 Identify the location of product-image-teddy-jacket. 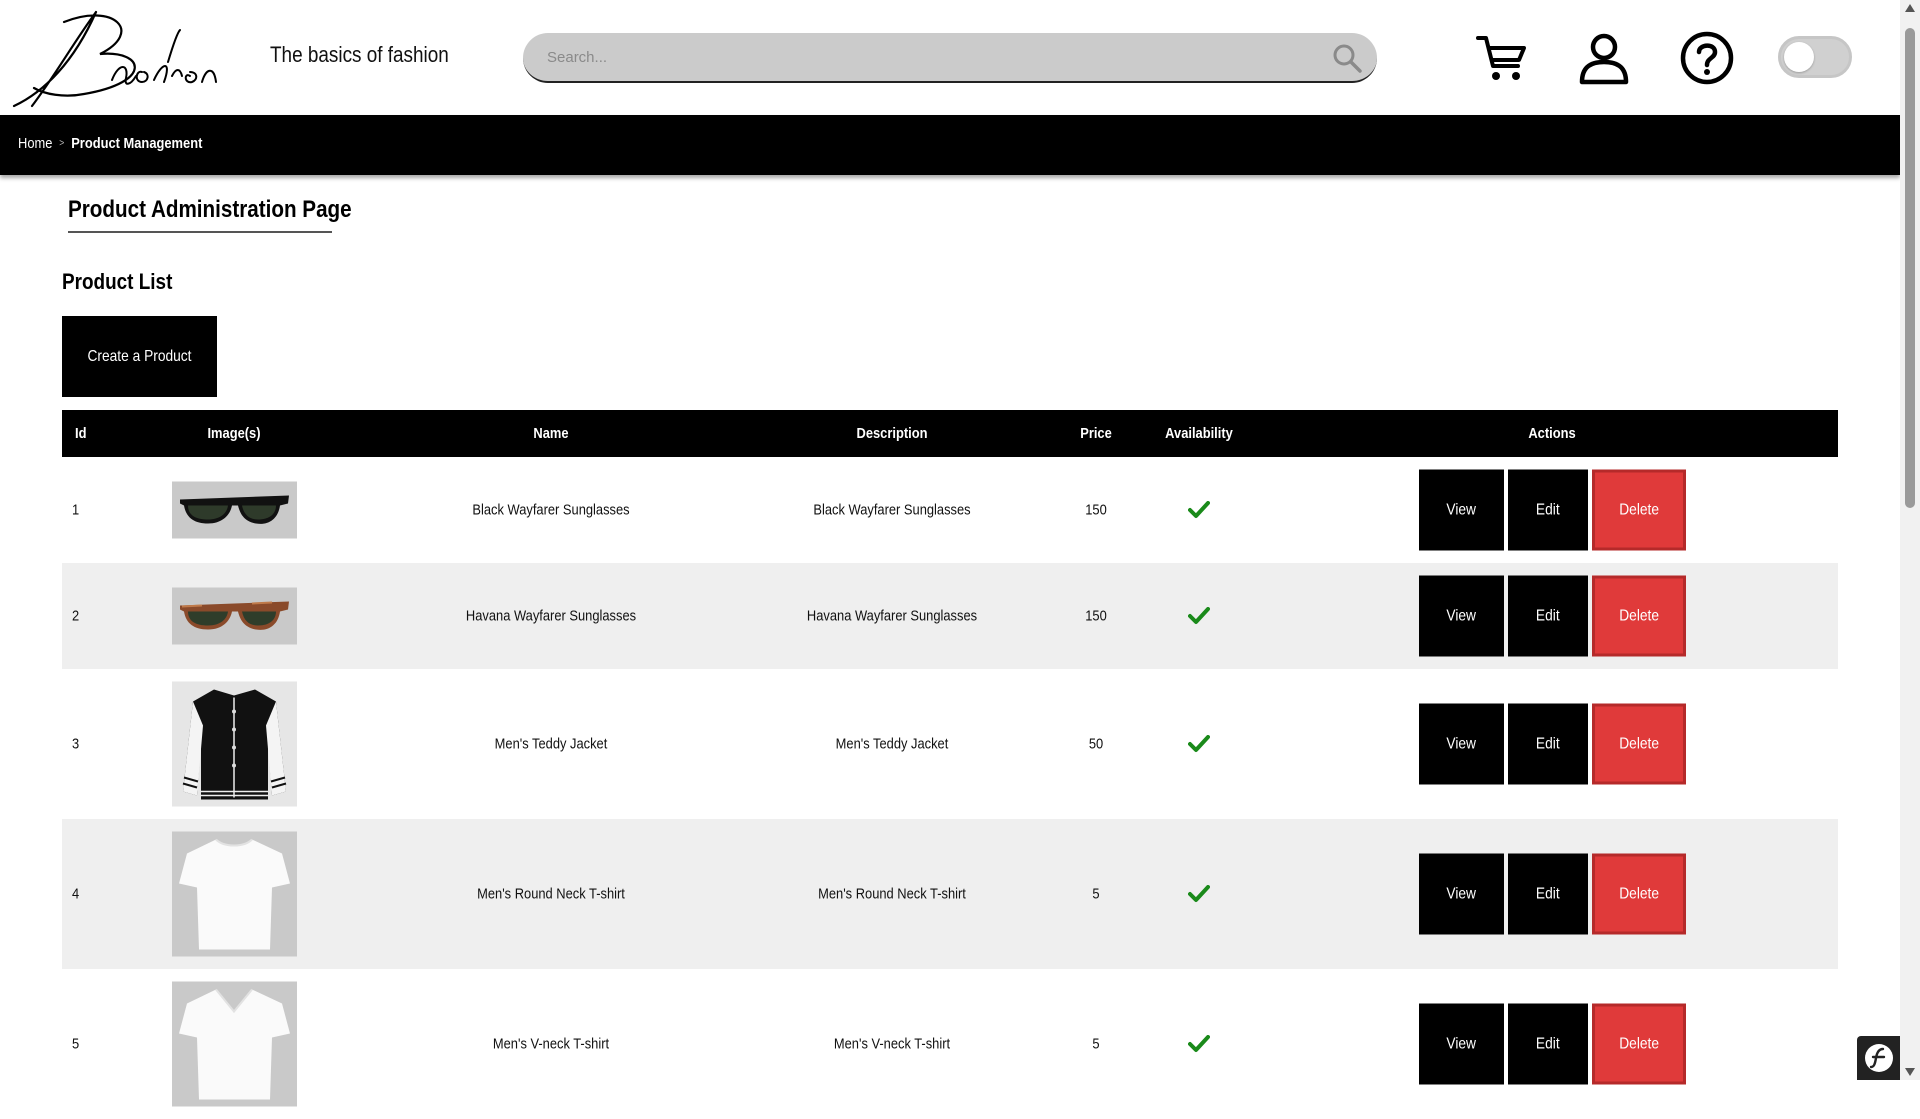
(234, 744).